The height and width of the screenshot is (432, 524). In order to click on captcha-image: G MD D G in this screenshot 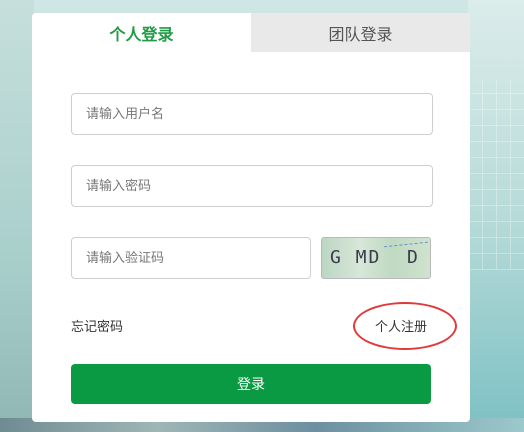, I will do `click(376, 258)`.